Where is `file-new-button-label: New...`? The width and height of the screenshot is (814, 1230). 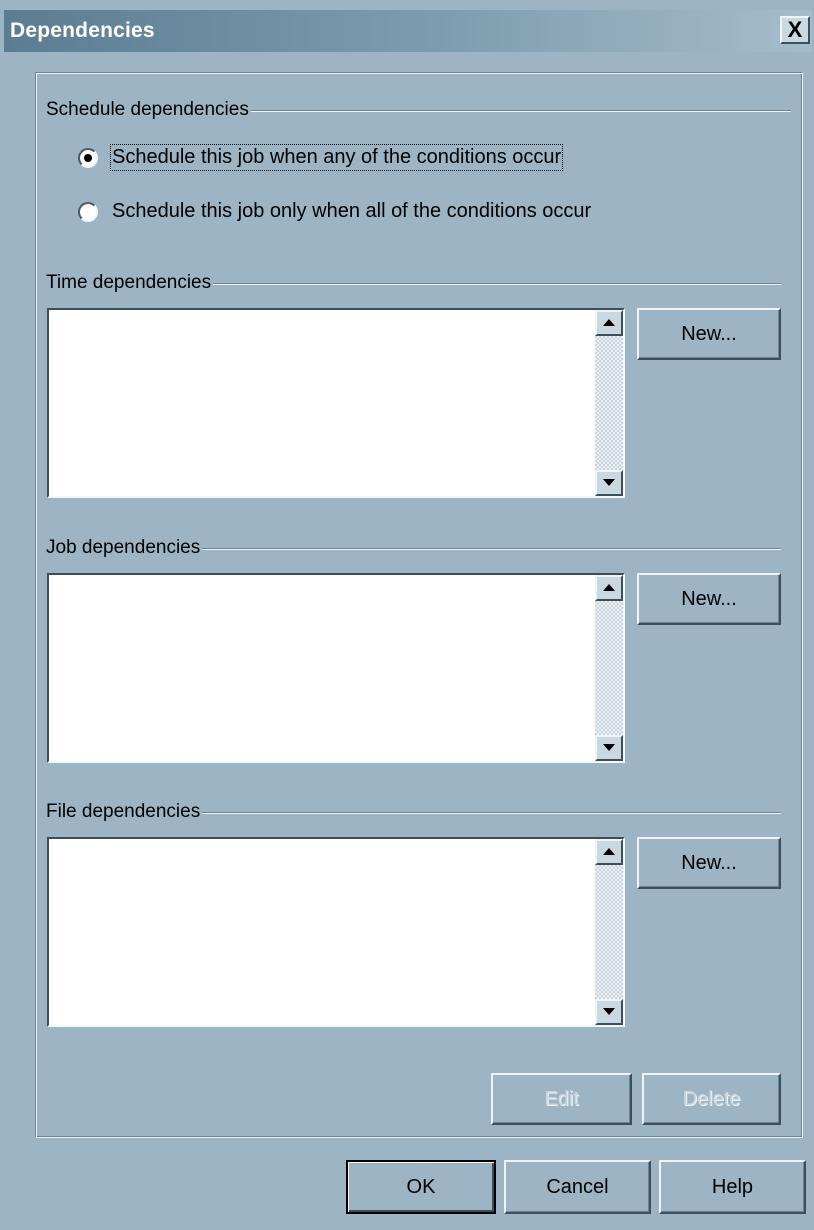
file-new-button-label: New... is located at coordinates (709, 863).